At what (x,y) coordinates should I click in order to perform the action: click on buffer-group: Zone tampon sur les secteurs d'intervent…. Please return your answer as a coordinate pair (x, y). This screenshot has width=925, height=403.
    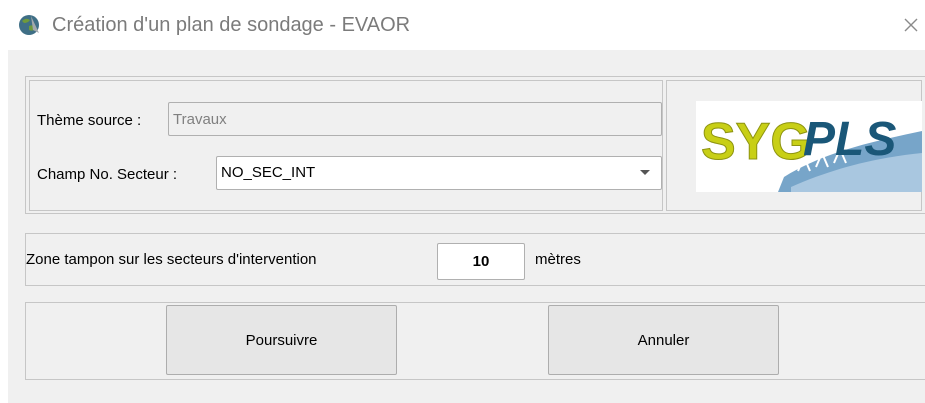
    Looking at the image, I should click on (475, 259).